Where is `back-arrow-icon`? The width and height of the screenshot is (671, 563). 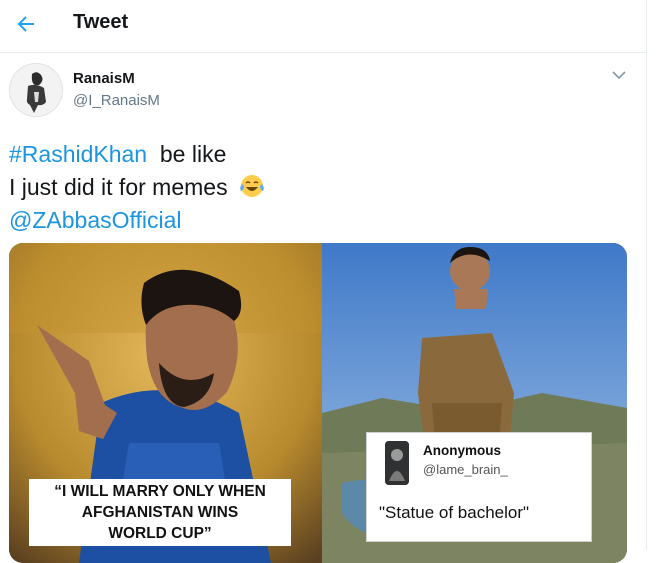
back-arrow-icon is located at coordinates (26, 24).